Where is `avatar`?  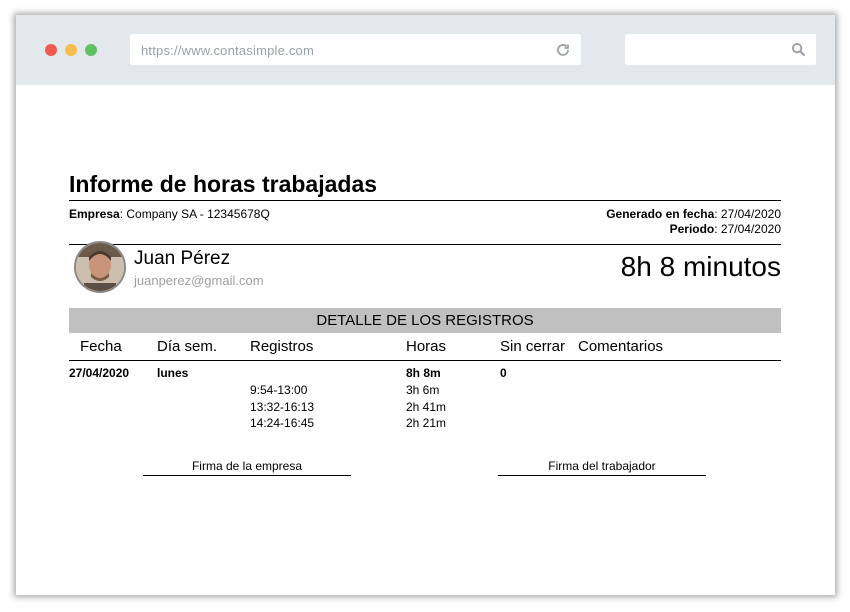 avatar is located at coordinates (100, 267).